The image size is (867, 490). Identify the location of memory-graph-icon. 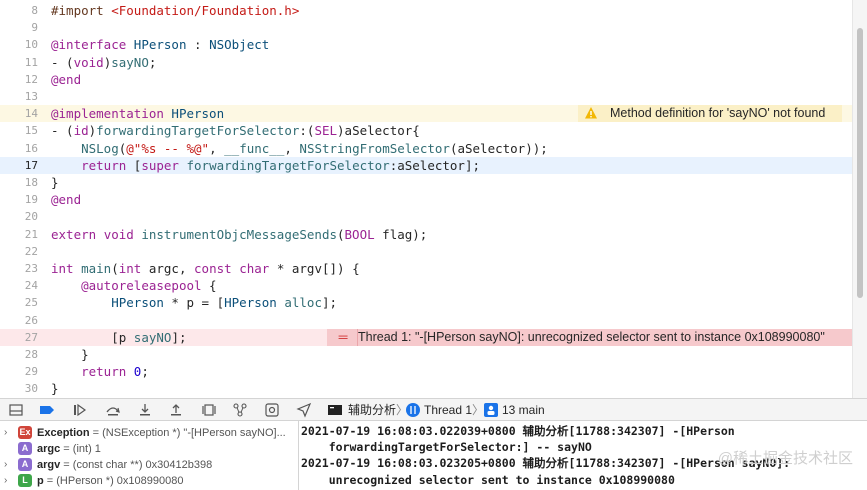
(240, 410).